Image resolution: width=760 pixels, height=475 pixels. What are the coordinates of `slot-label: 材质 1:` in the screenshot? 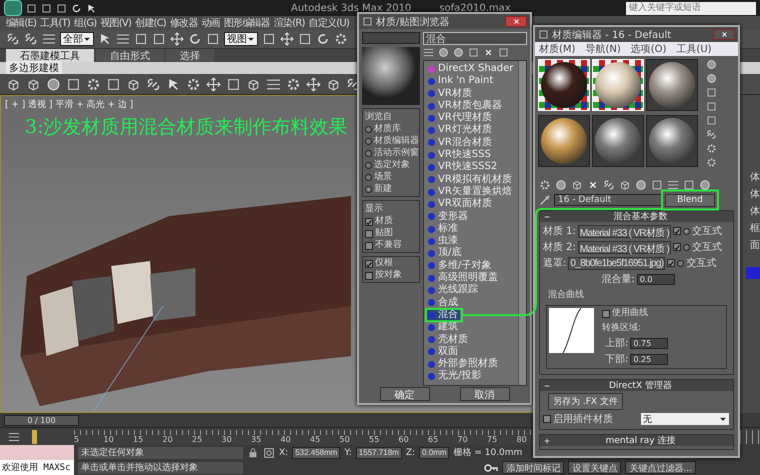 It's located at (559, 231).